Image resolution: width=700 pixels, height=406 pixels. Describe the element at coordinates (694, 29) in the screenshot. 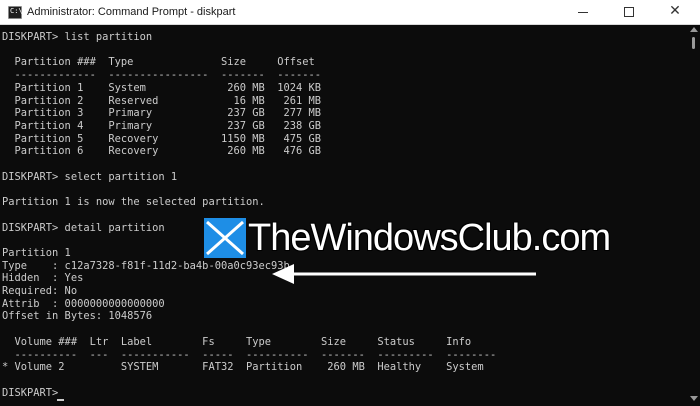

I see `scroll-up-arrow-icon` at that location.